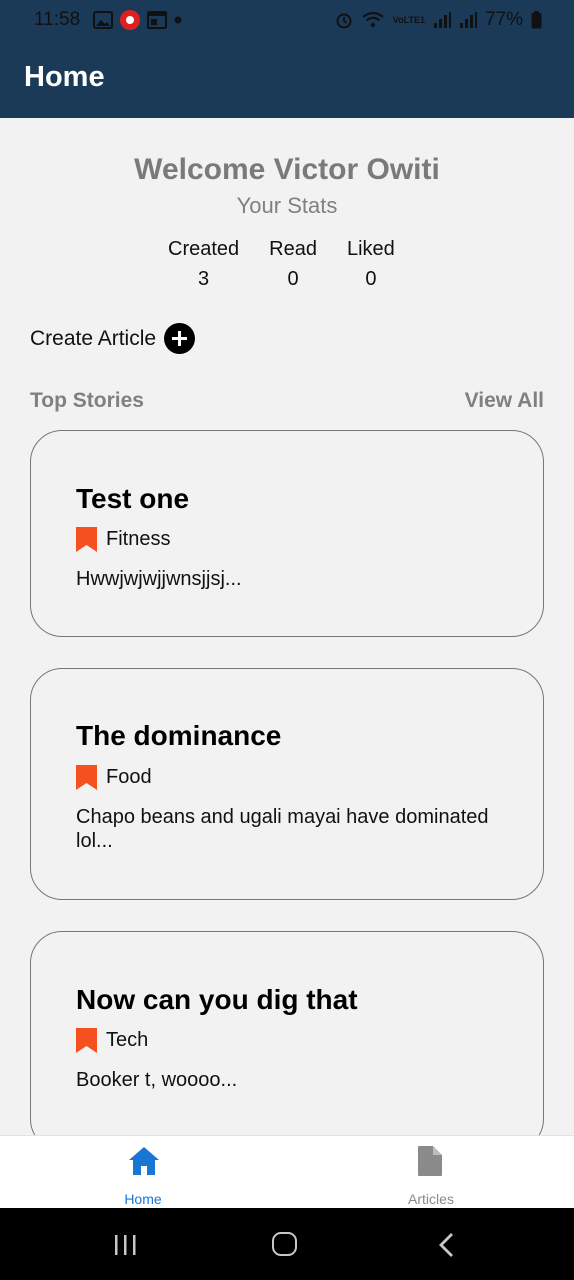 The width and height of the screenshot is (574, 1280). I want to click on stat-label: Created, so click(204, 249).